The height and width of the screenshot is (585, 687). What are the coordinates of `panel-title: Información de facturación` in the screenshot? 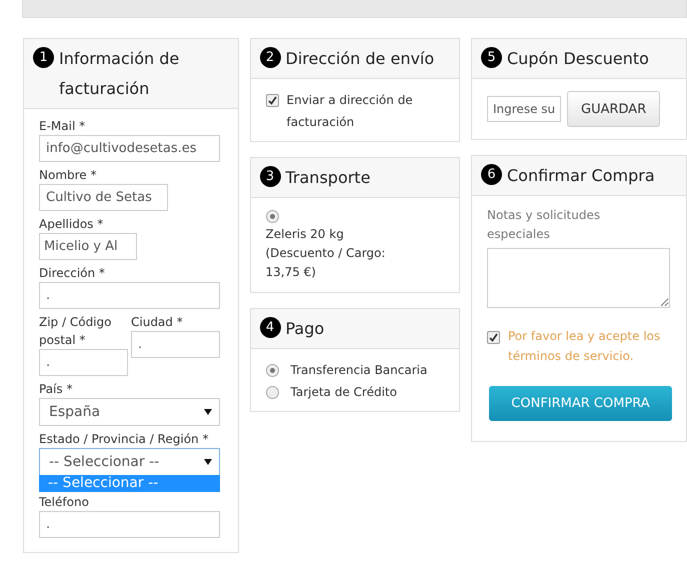 It's located at (119, 74).